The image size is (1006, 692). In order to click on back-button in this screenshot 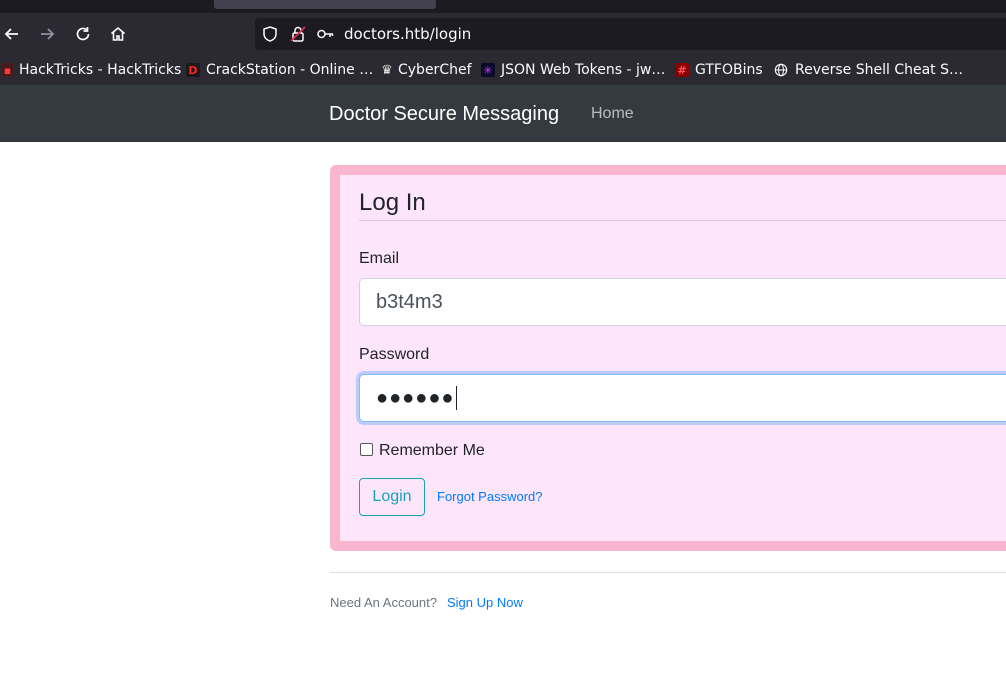, I will do `click(12, 34)`.